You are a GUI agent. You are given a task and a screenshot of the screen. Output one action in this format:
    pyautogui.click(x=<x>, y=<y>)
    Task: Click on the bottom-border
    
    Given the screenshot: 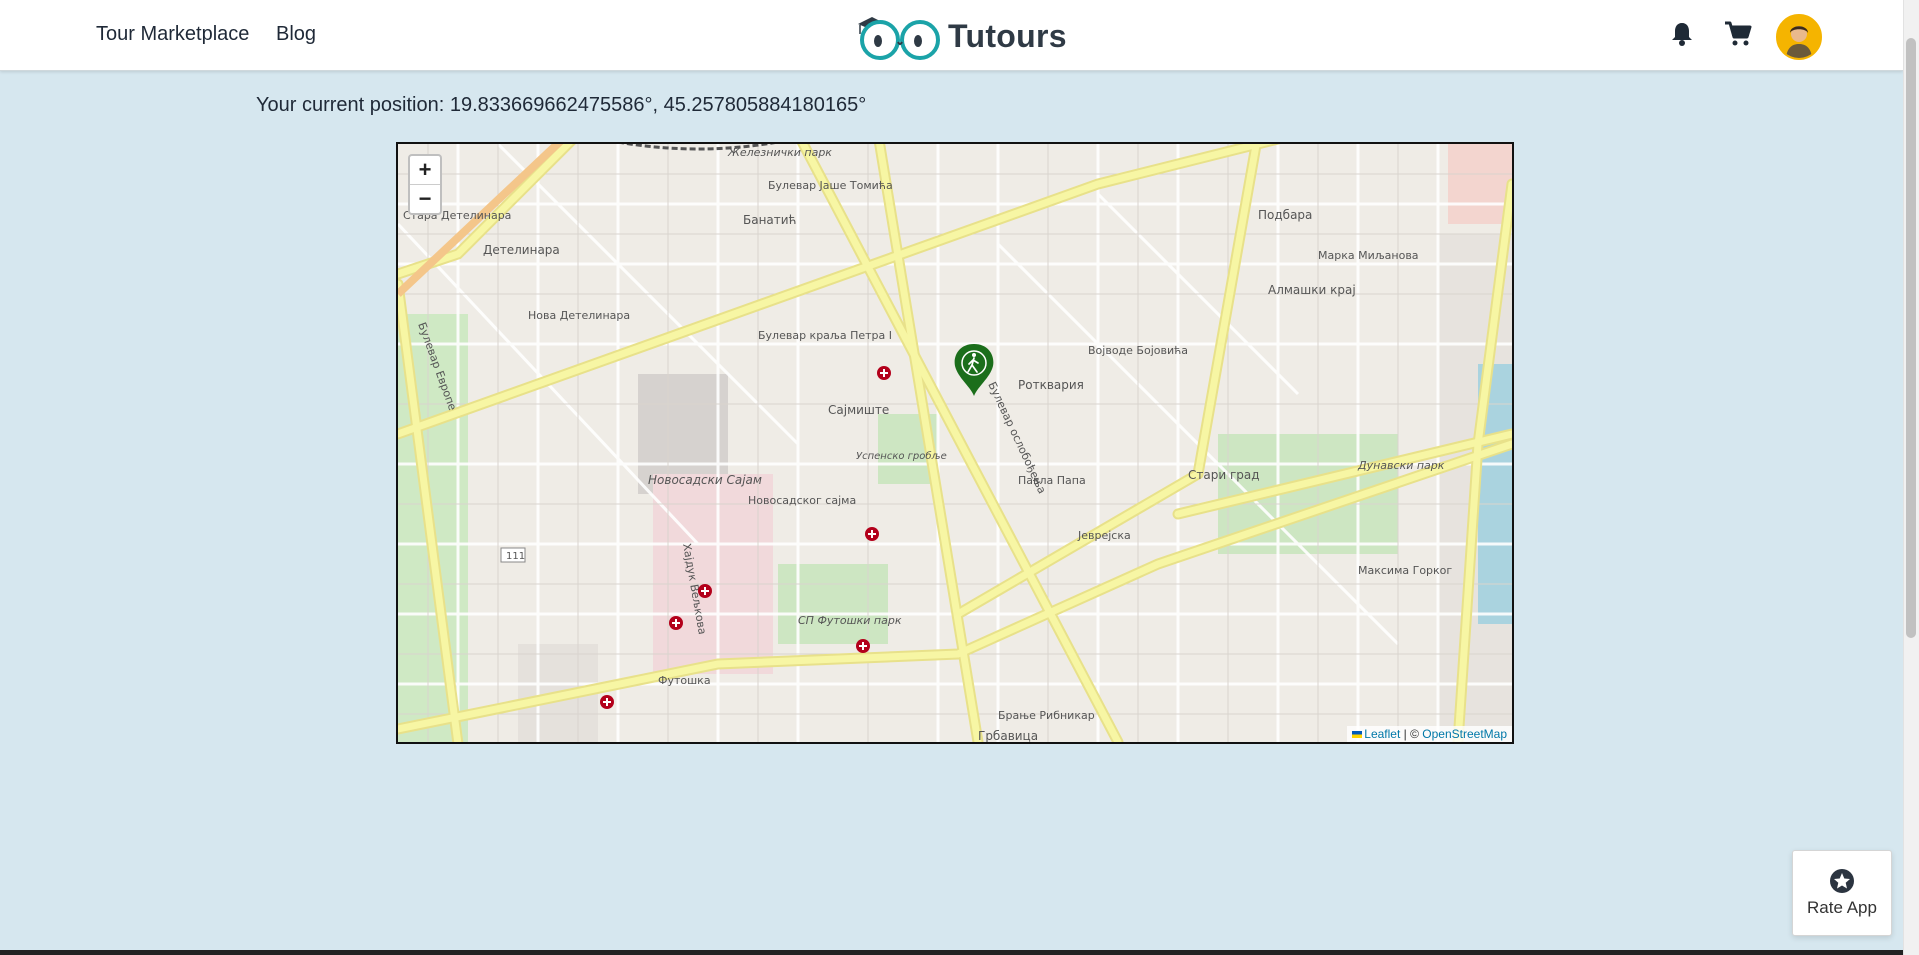 What is the action you would take?
    pyautogui.click(x=951, y=952)
    